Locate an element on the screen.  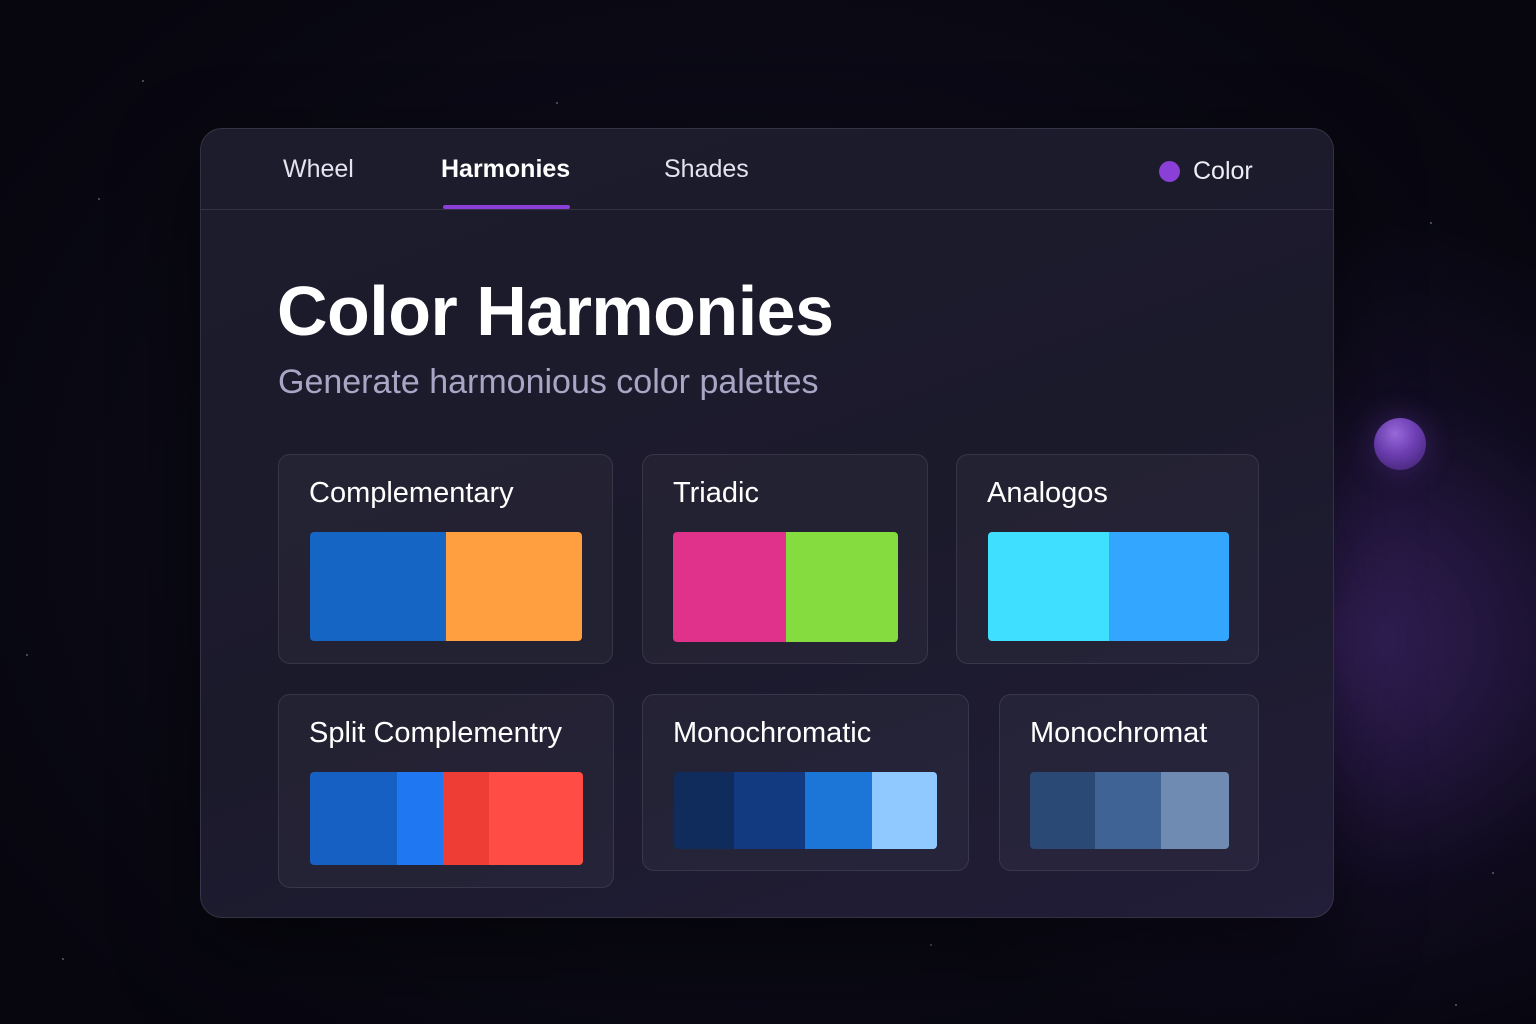
harmony-card-complementary: Complementary is located at coordinates (445, 559).